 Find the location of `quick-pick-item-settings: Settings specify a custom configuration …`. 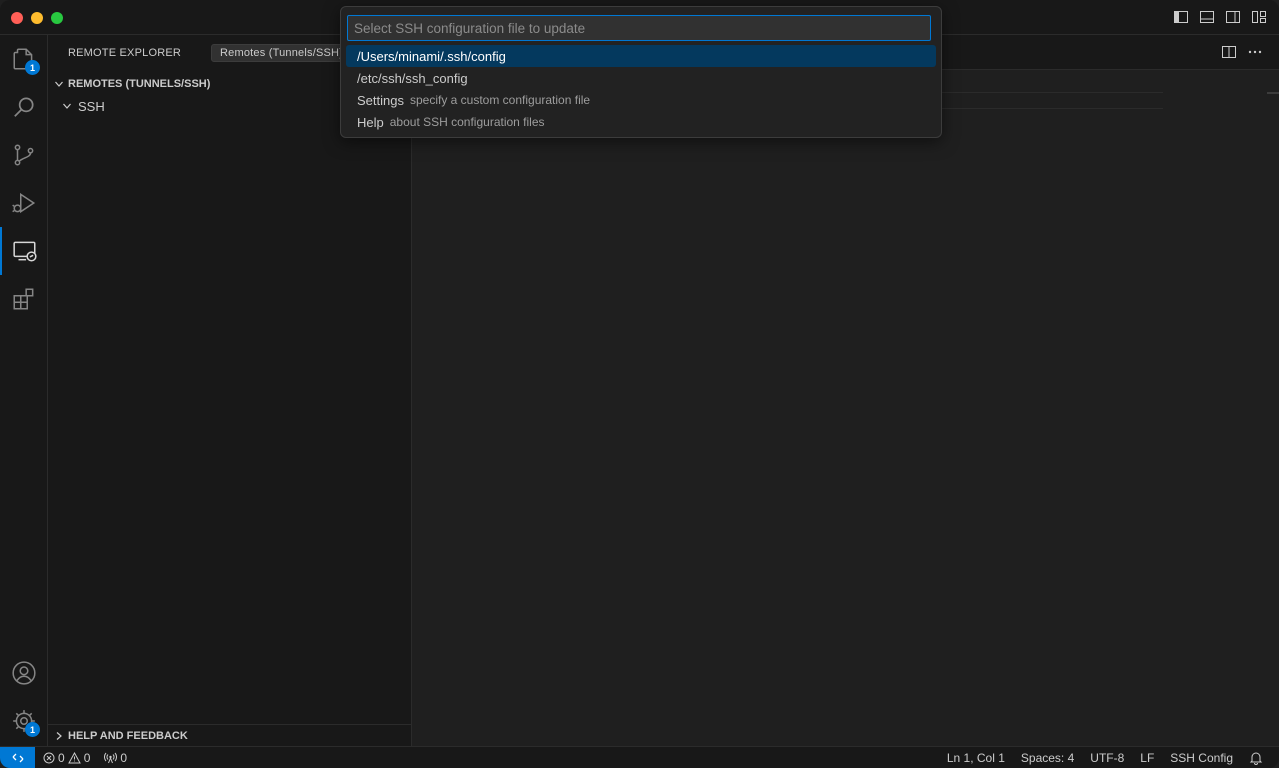

quick-pick-item-settings: Settings specify a custom configuration … is located at coordinates (641, 100).